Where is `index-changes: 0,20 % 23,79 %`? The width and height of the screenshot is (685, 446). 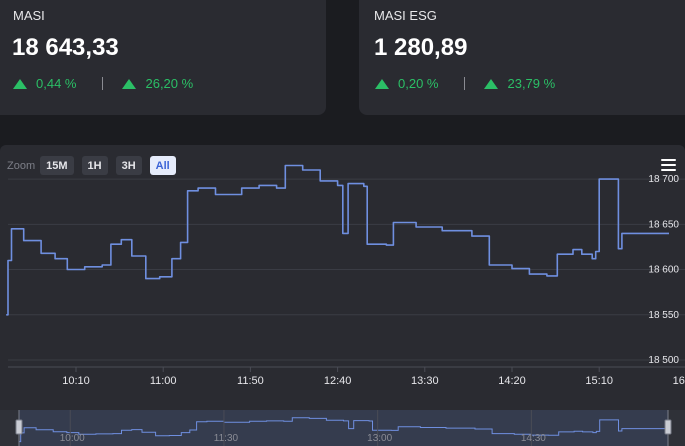
index-changes: 0,20 % 23,79 % is located at coordinates (465, 83).